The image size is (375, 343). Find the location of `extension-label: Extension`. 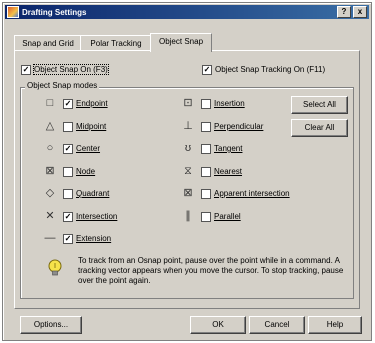

extension-label: Extension is located at coordinates (94, 238).